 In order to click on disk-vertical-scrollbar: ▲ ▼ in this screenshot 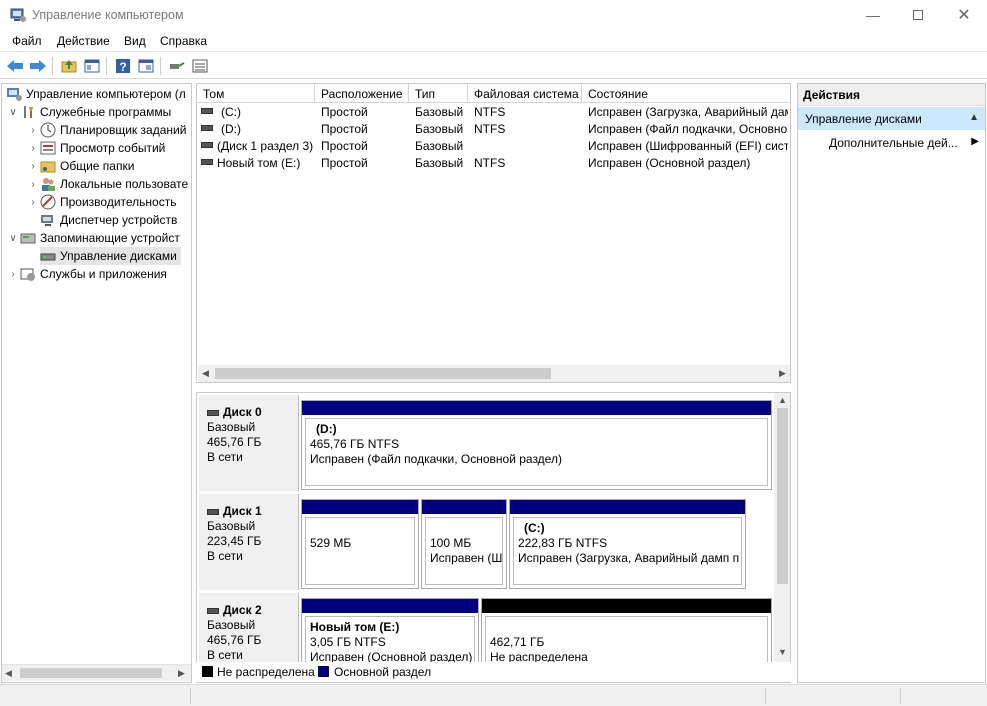, I will do `click(782, 528)`.